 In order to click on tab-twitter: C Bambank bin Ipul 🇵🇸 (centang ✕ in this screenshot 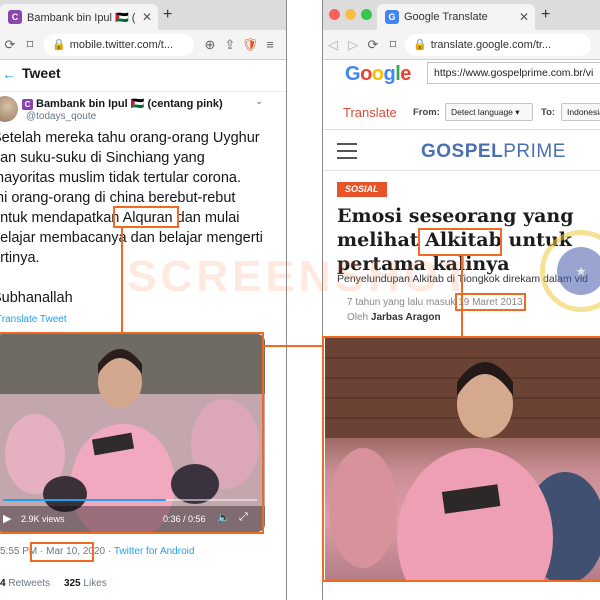, I will do `click(79, 17)`.